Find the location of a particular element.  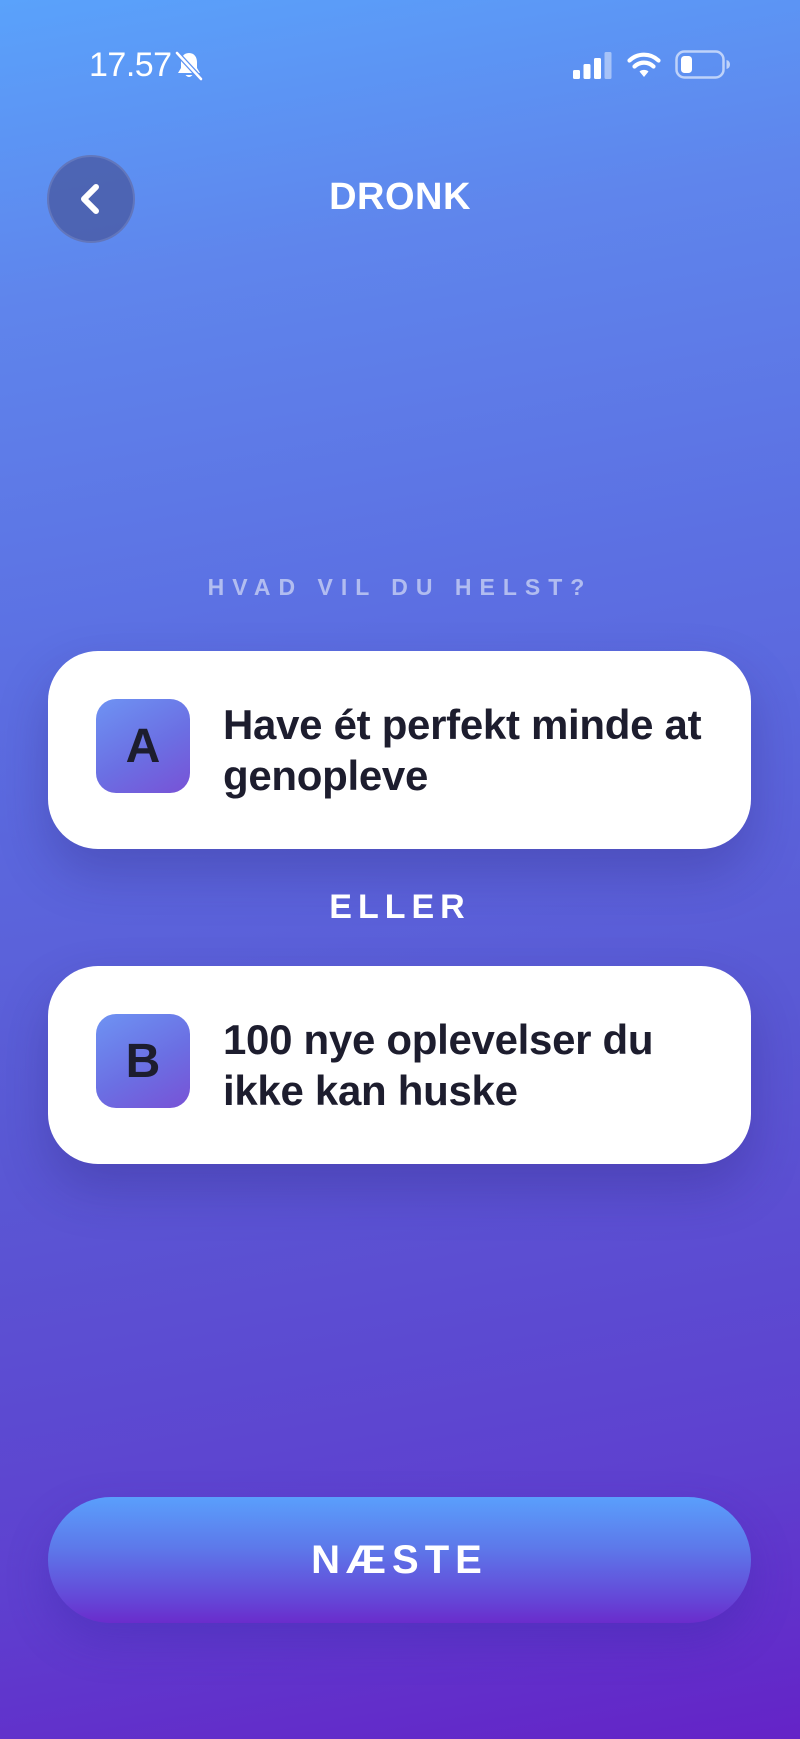

page-title: DRONK is located at coordinates (400, 197).